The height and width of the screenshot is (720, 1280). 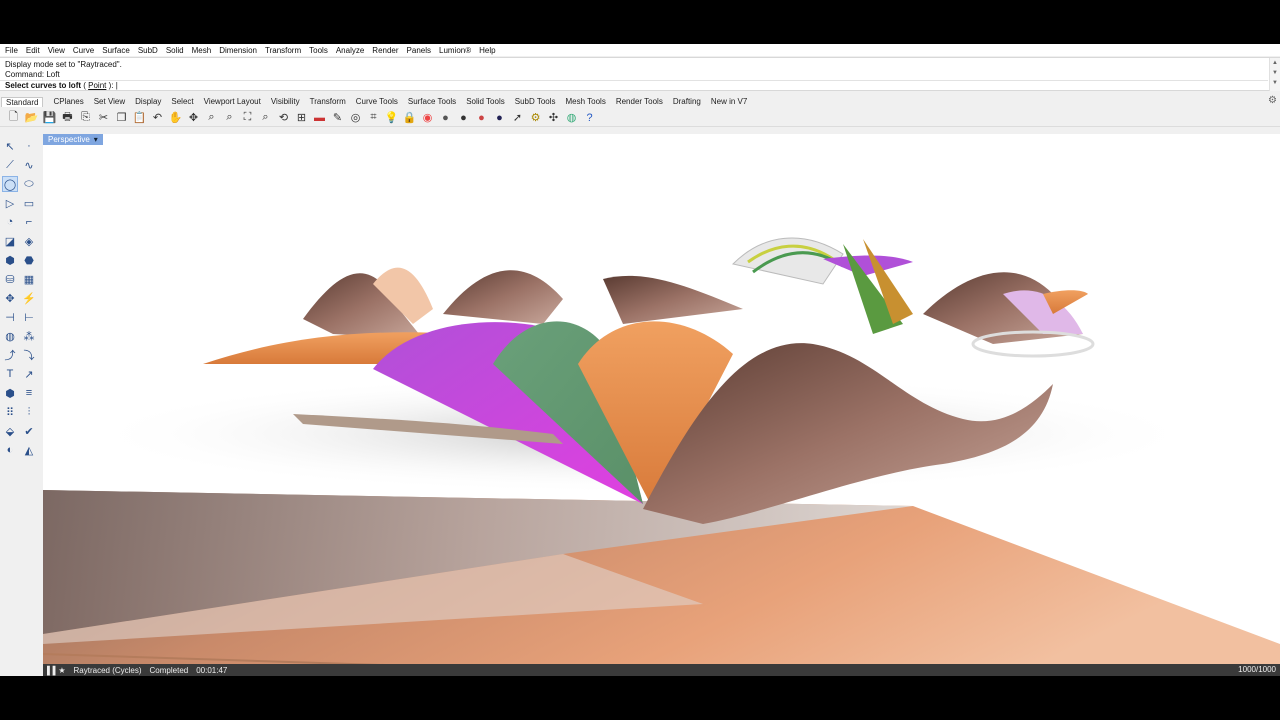 I want to click on menu-analyze: Analyze, so click(x=350, y=50).